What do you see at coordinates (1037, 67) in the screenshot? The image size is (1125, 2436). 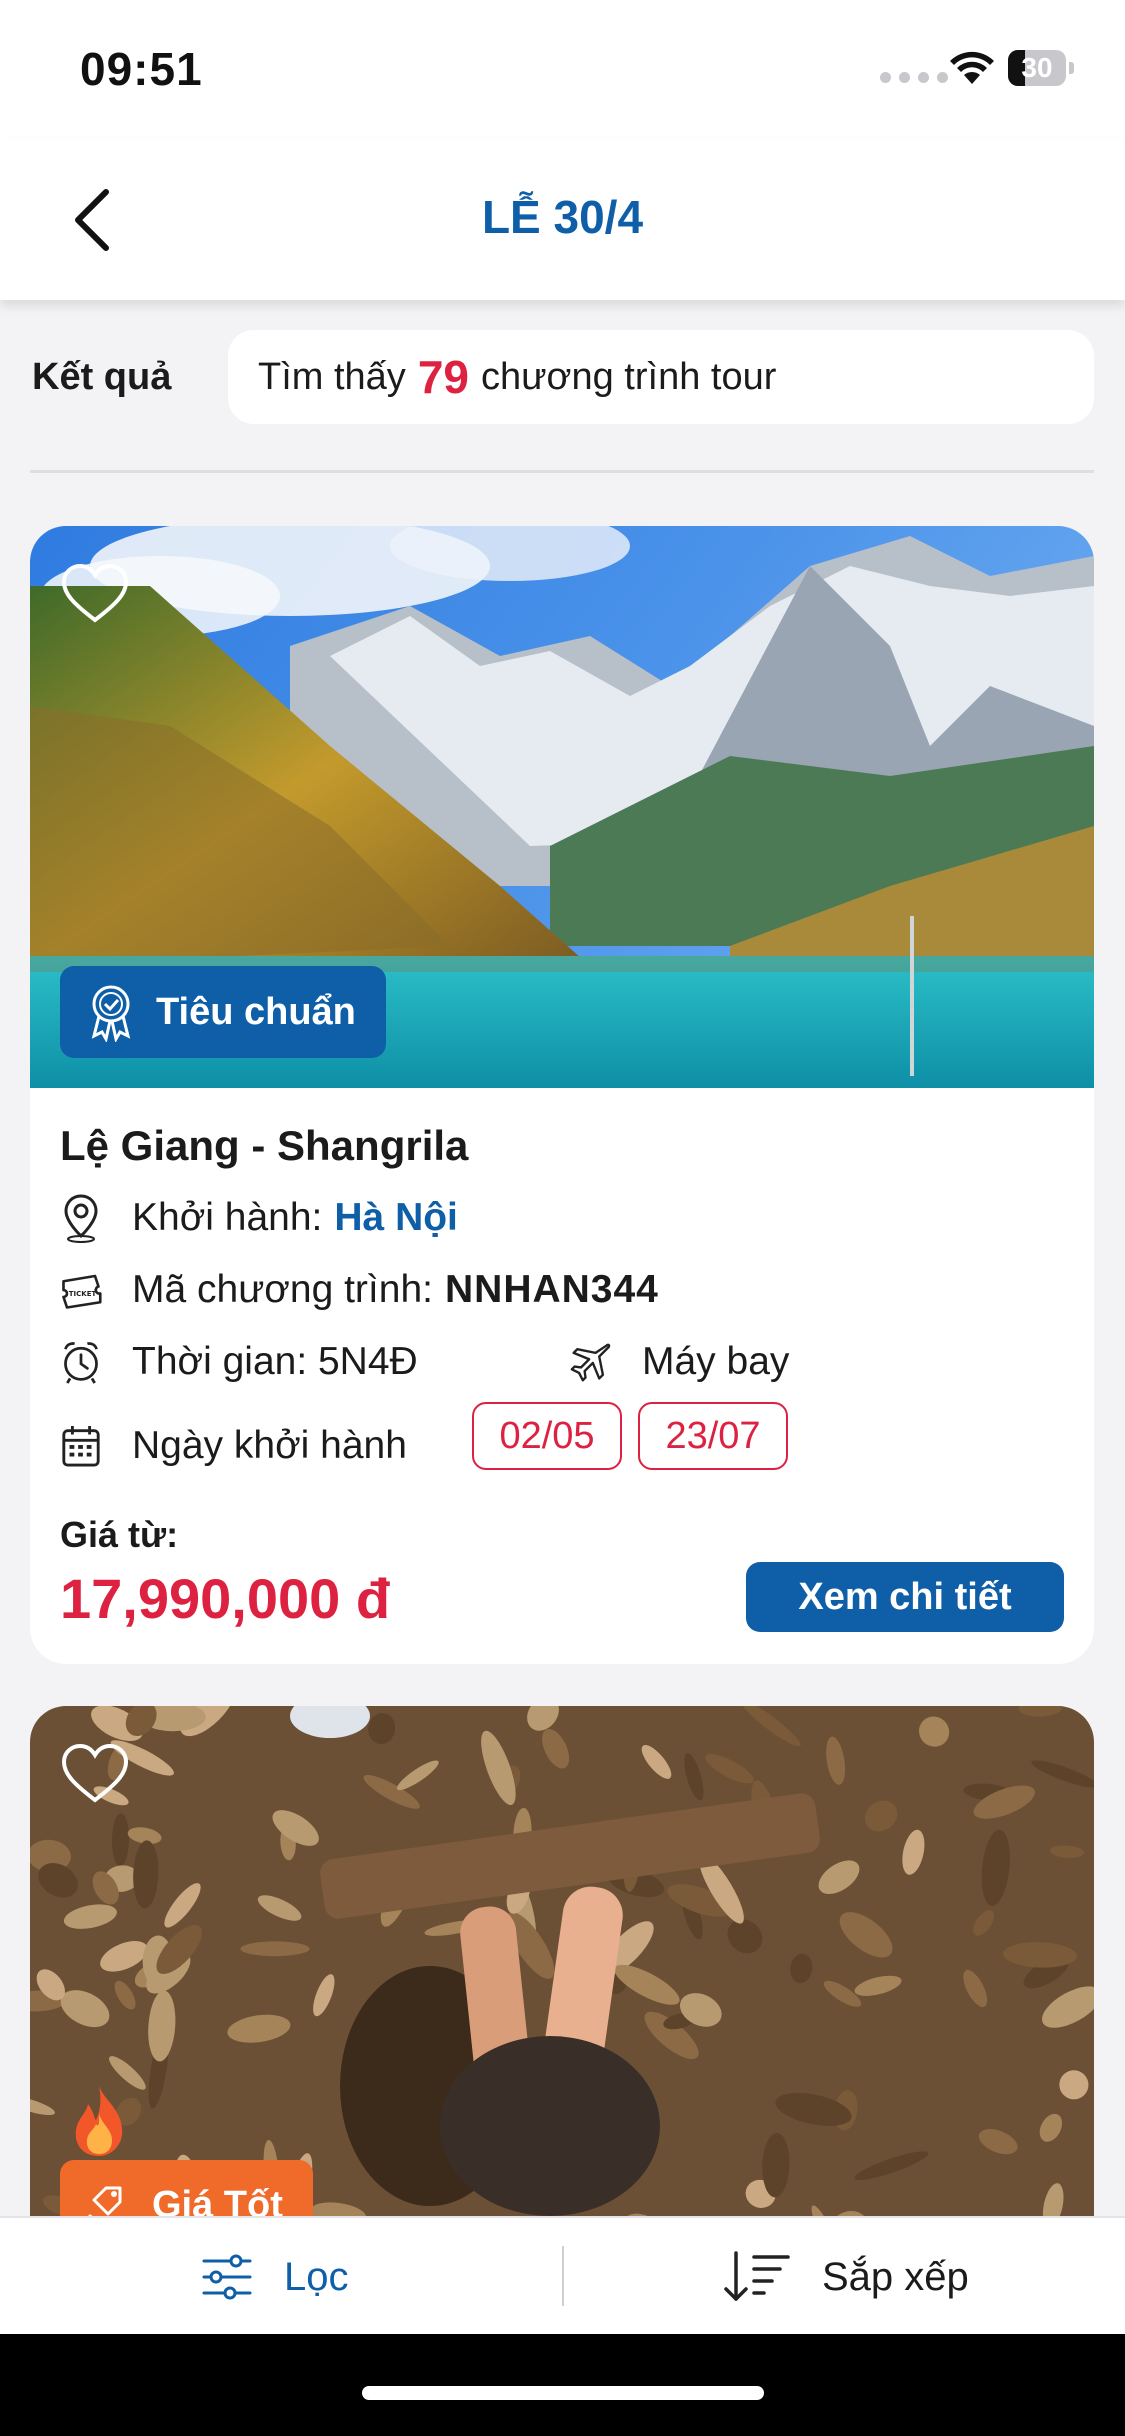 I see `battery-level: 30` at bounding box center [1037, 67].